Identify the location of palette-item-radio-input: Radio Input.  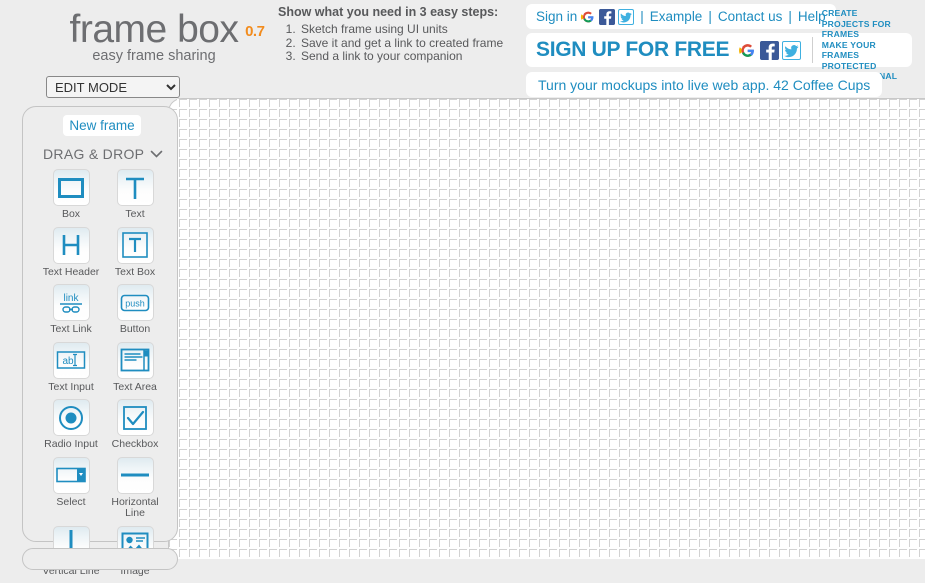
(71, 425).